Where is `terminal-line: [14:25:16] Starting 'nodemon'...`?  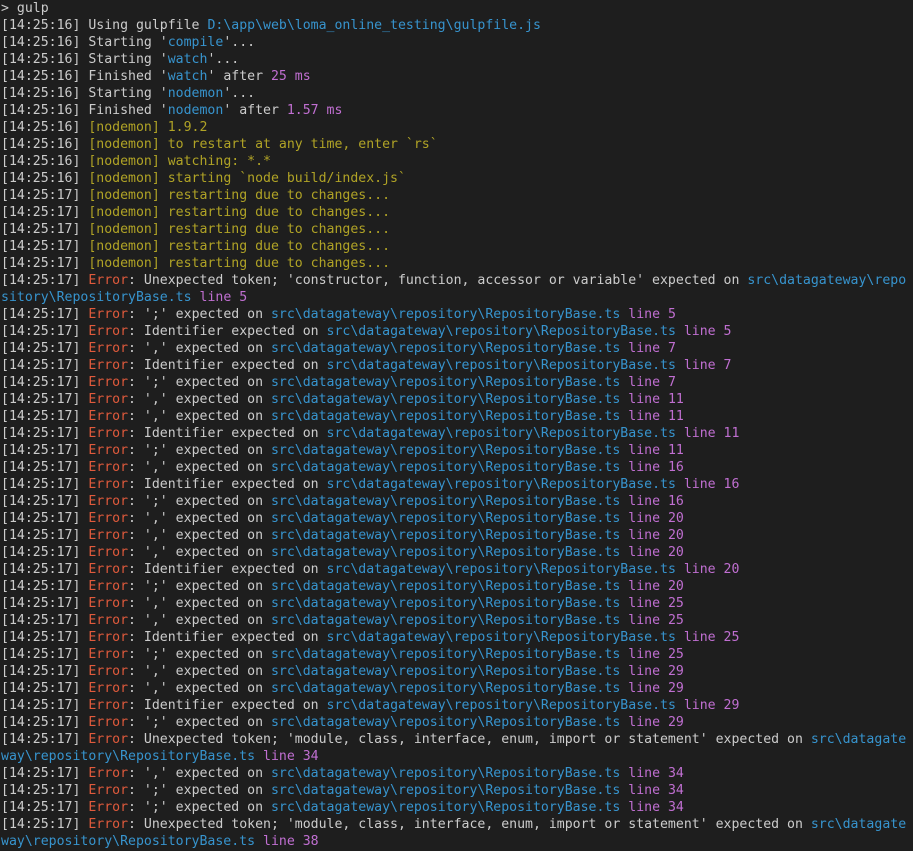
terminal-line: [14:25:16] Starting 'nodemon'... is located at coordinates (457, 93).